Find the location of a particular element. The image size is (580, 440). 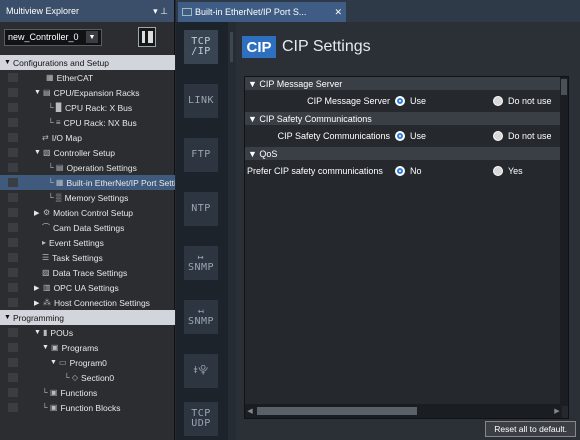

tree-item: ▶ ▥ OPC UA Settings is located at coordinates (87, 287).